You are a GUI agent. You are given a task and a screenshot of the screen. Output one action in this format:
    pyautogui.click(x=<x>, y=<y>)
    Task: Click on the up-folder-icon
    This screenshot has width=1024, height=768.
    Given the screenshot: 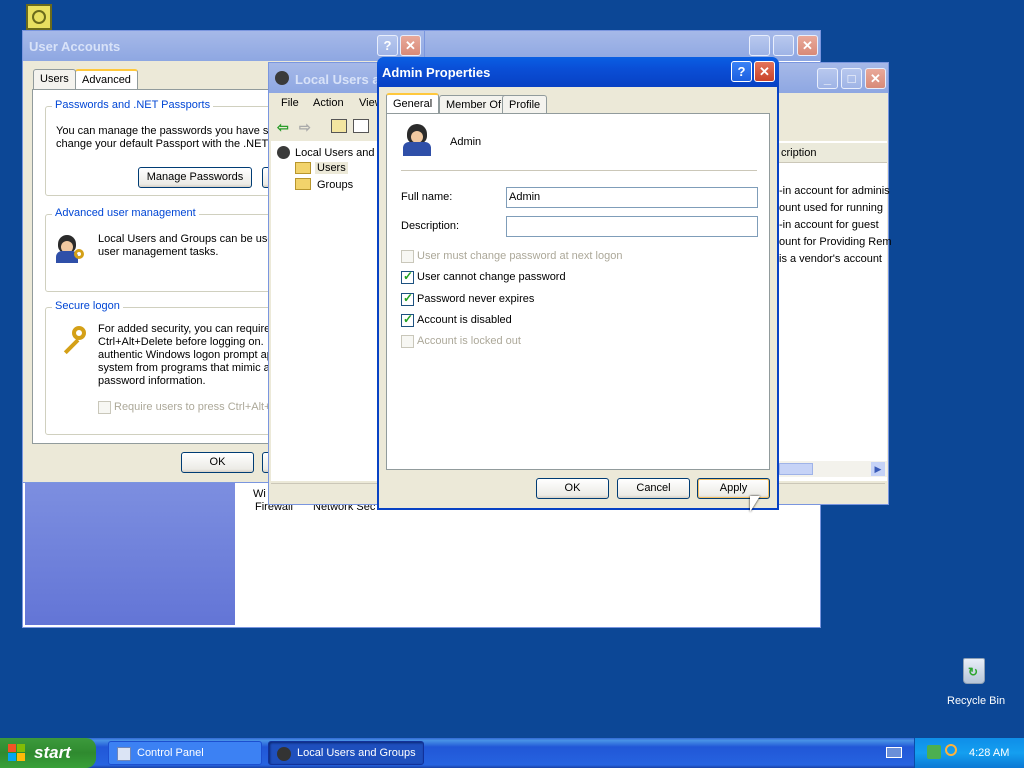 What is the action you would take?
    pyautogui.click(x=339, y=126)
    